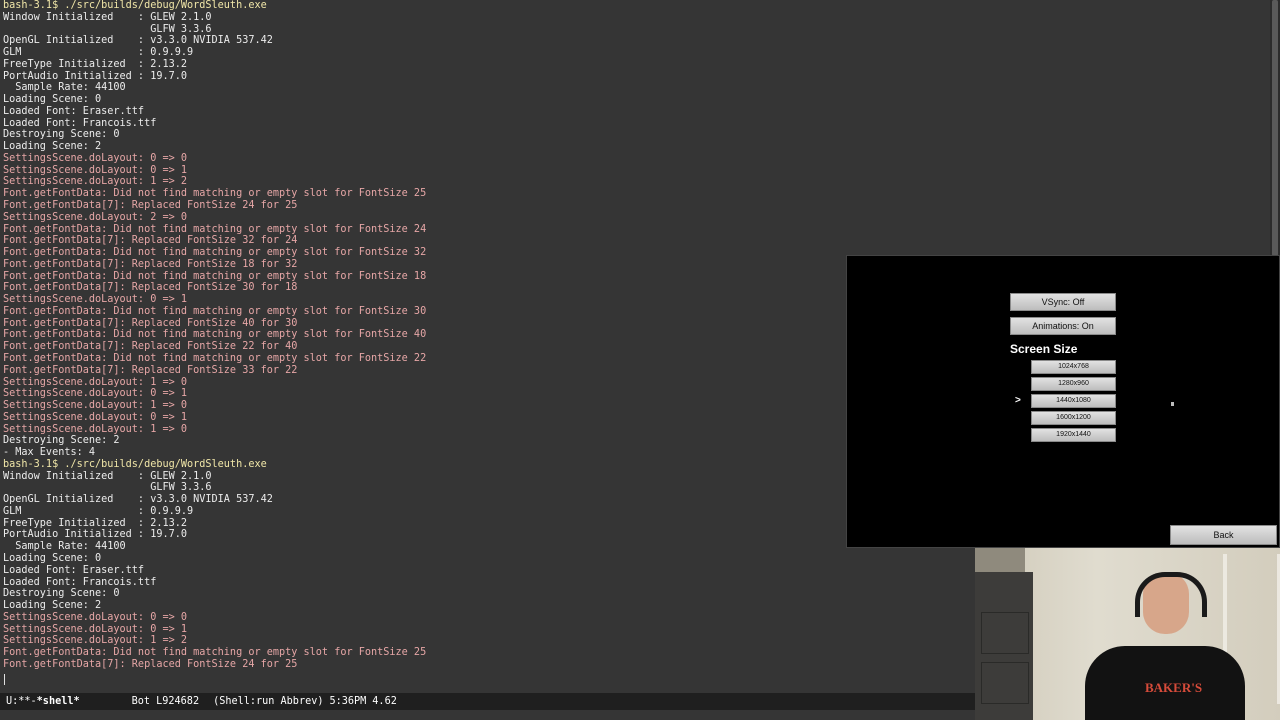 Image resolution: width=1280 pixels, height=720 pixels. What do you see at coordinates (1073, 401) in the screenshot?
I see `resolution-button: 1440x1080` at bounding box center [1073, 401].